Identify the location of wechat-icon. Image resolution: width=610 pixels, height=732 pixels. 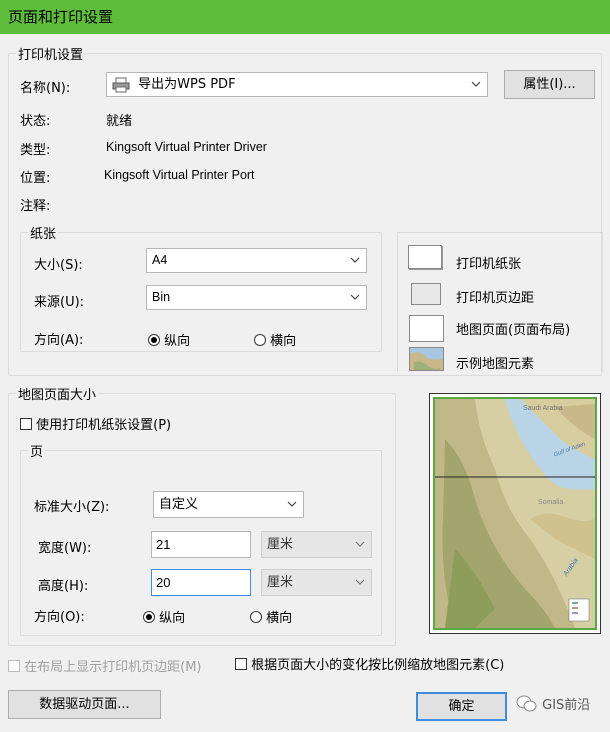
(527, 706).